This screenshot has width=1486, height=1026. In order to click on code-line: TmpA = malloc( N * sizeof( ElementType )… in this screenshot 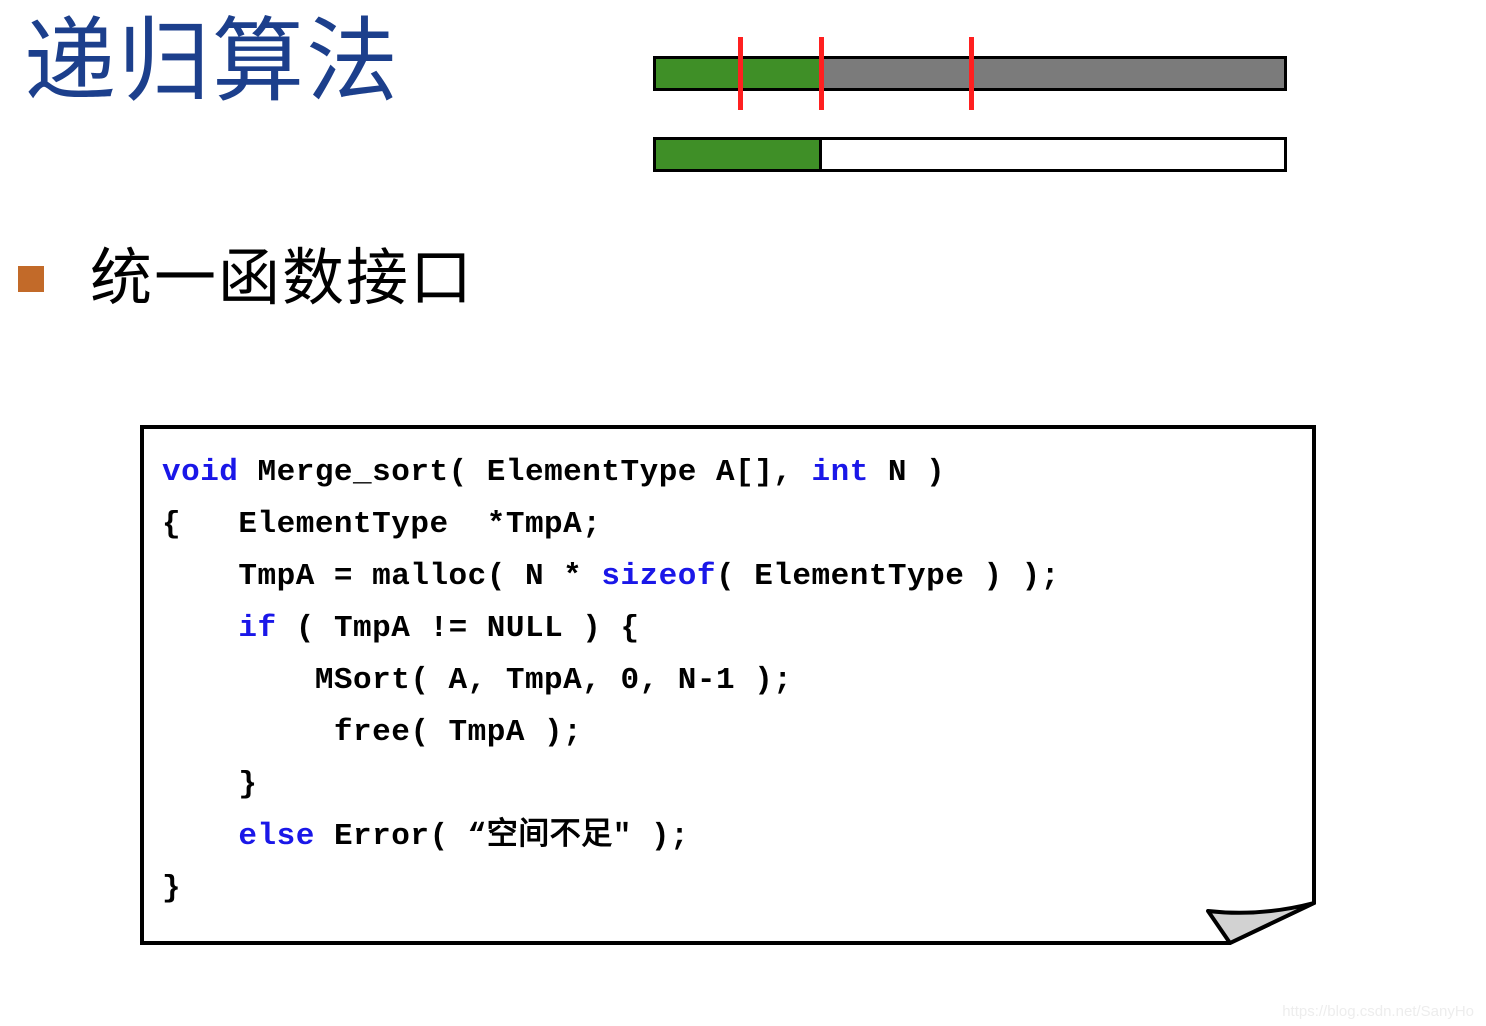, I will do `click(734, 577)`.